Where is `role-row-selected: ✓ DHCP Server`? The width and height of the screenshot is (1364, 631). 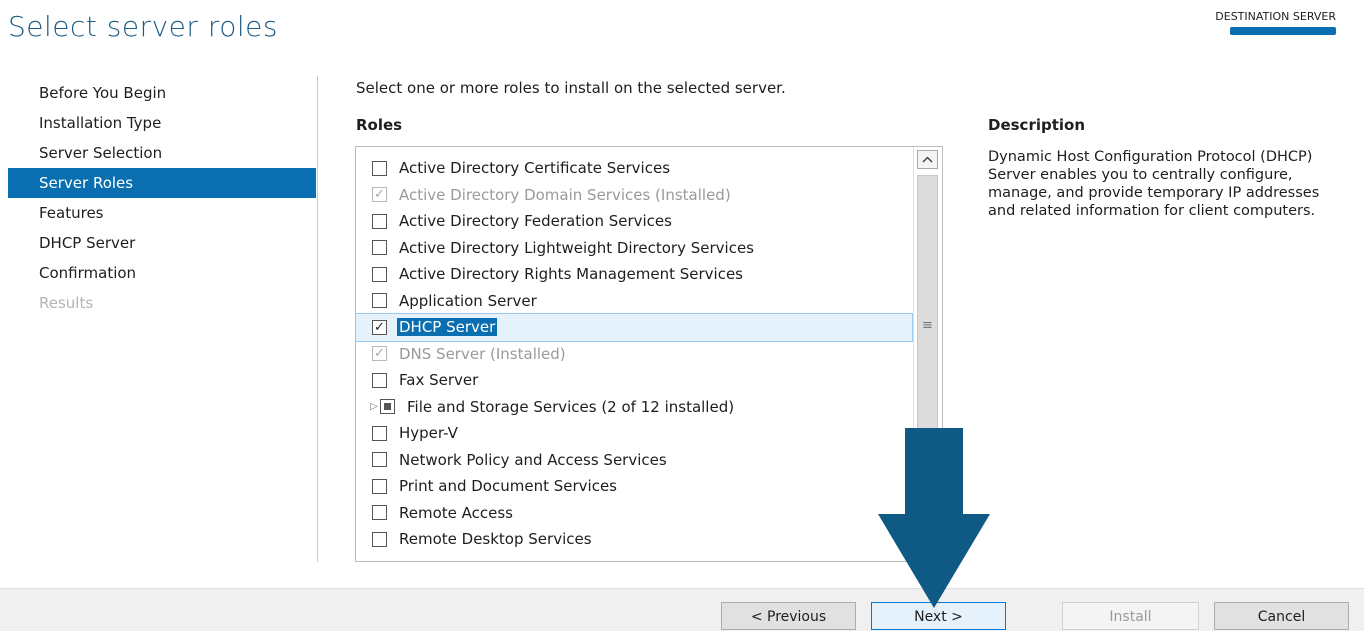 role-row-selected: ✓ DHCP Server is located at coordinates (634, 327).